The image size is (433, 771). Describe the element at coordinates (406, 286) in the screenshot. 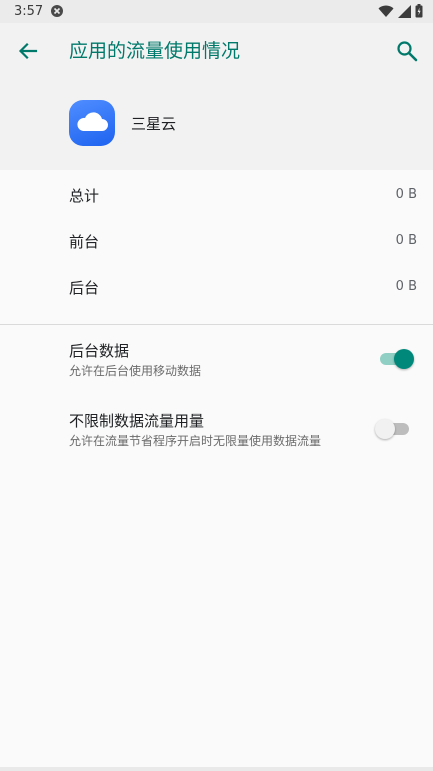

I see `stat-value-background: 0 B` at that location.